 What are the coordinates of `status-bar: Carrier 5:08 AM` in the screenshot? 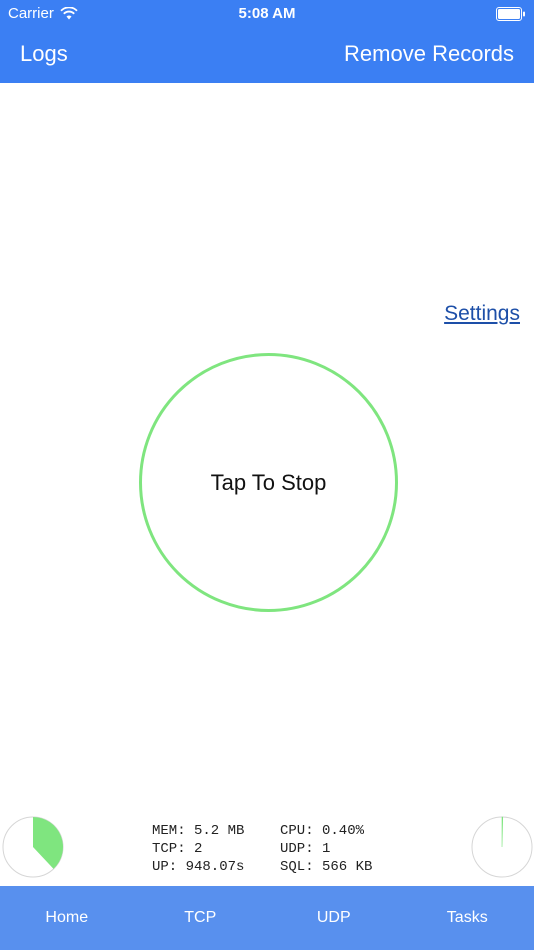 It's located at (267, 14).